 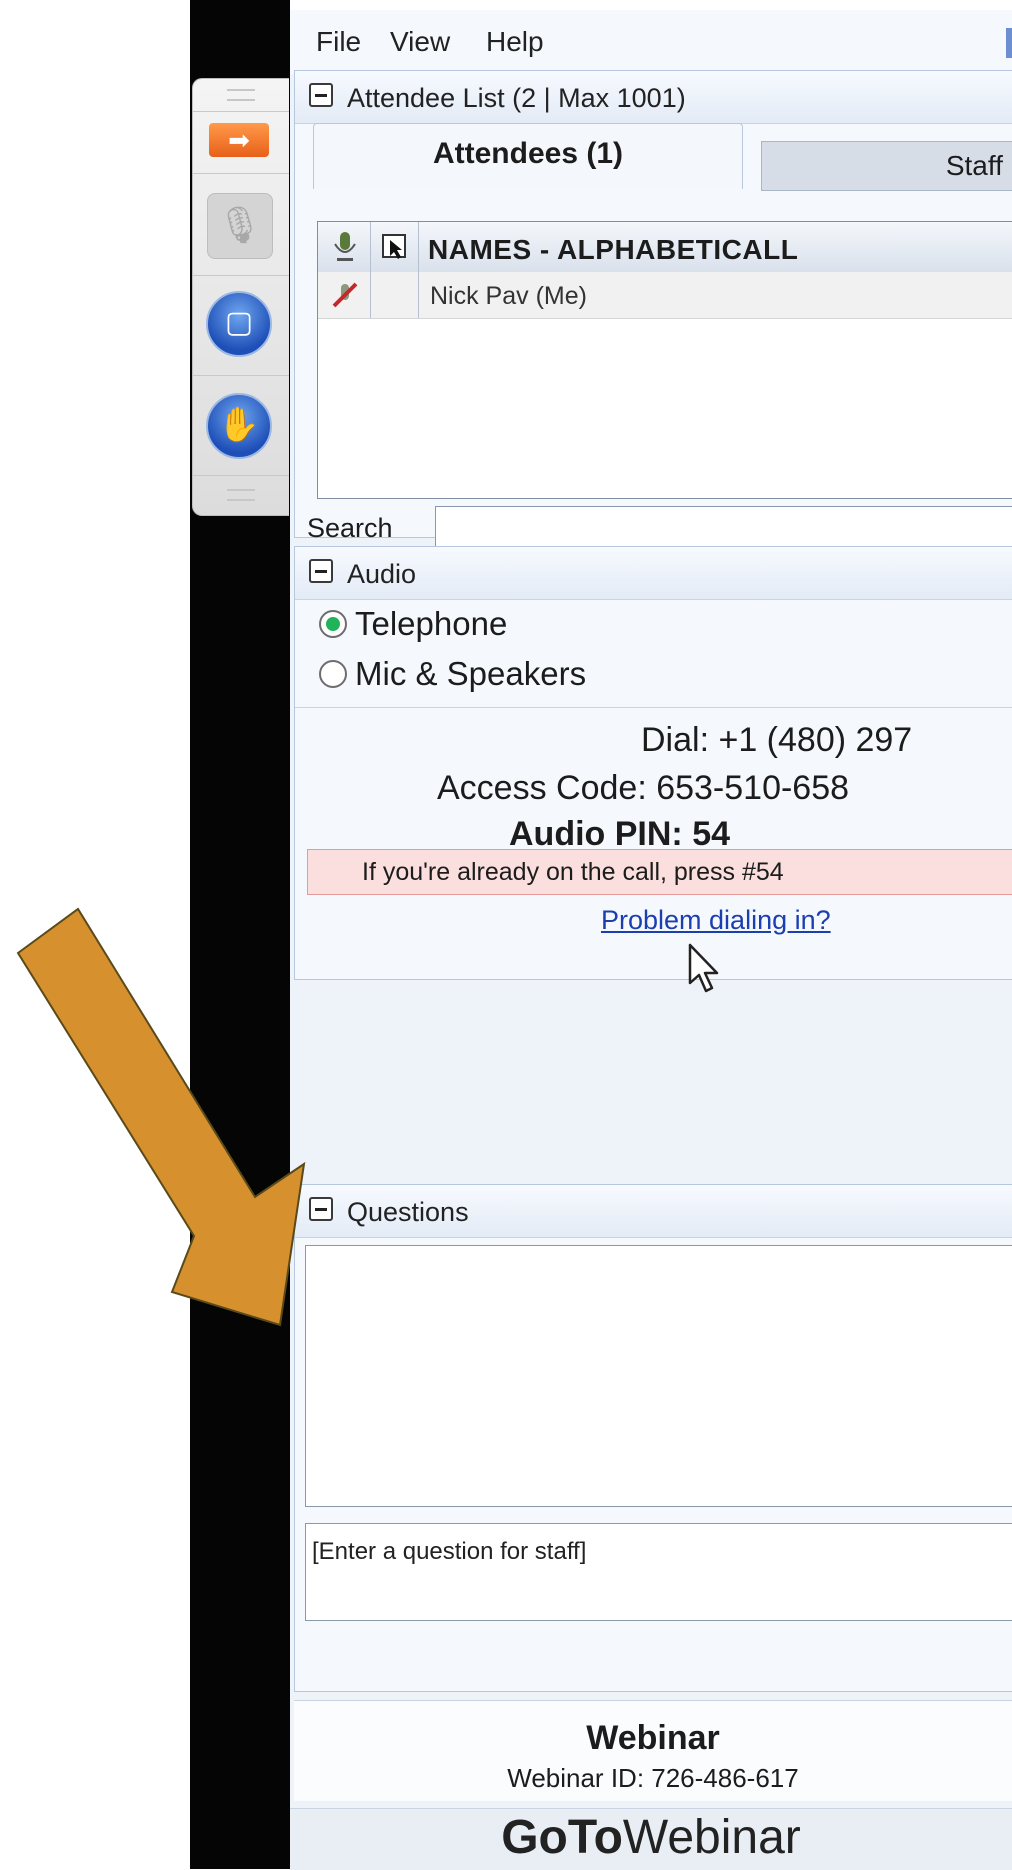 I want to click on audio-title: Audio, so click(x=382, y=574).